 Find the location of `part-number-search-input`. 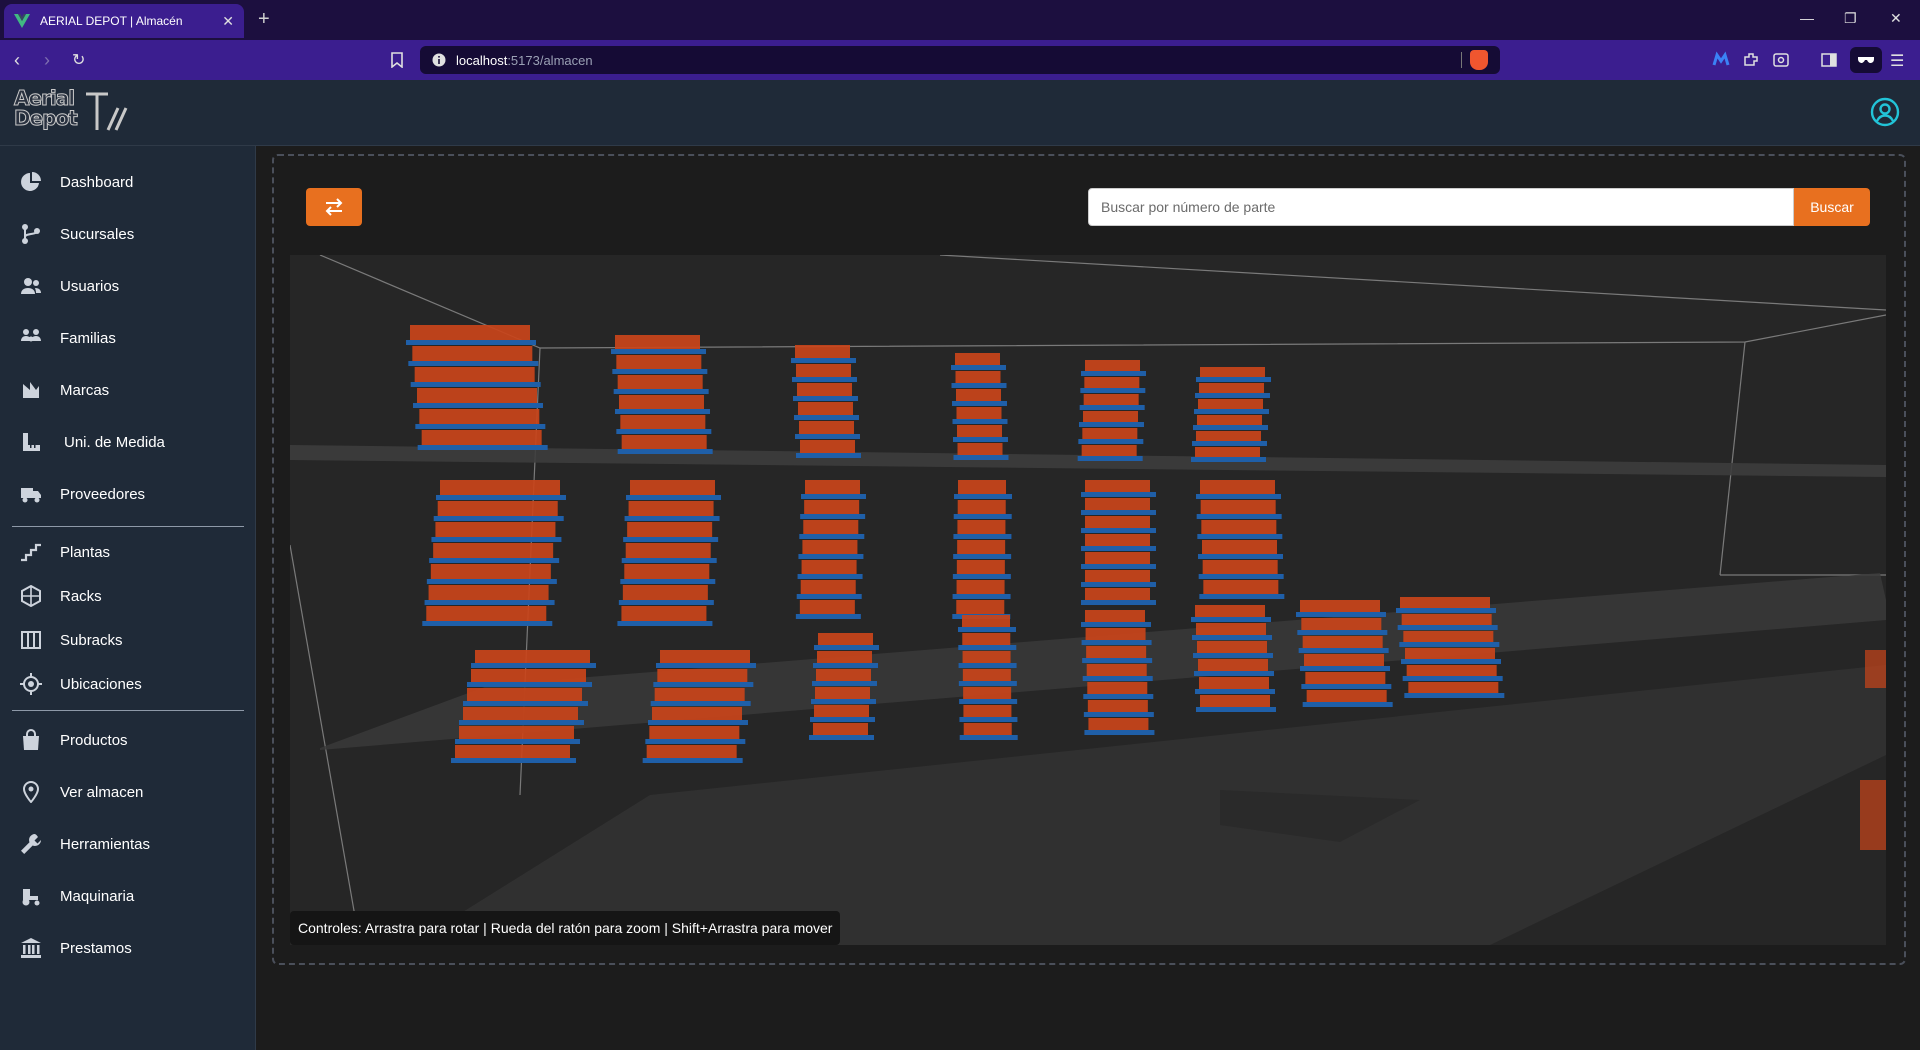

part-number-search-input is located at coordinates (1441, 207).